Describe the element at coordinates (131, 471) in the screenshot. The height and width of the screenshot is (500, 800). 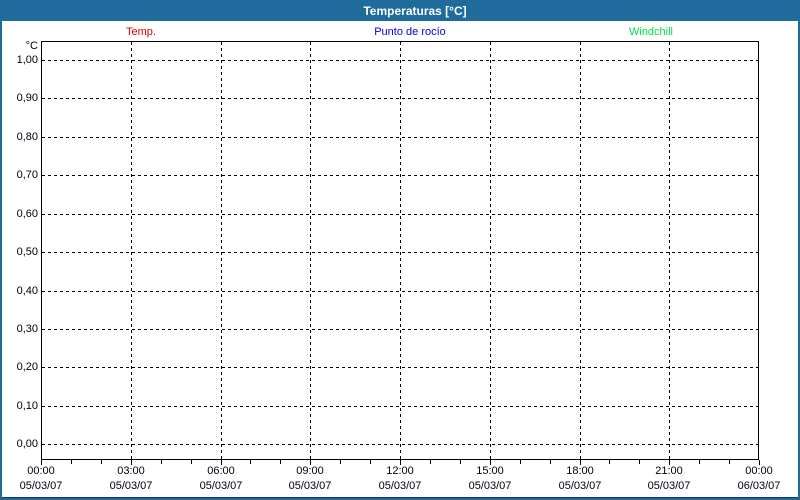
I see `x-tick-time-label: 03:00` at that location.